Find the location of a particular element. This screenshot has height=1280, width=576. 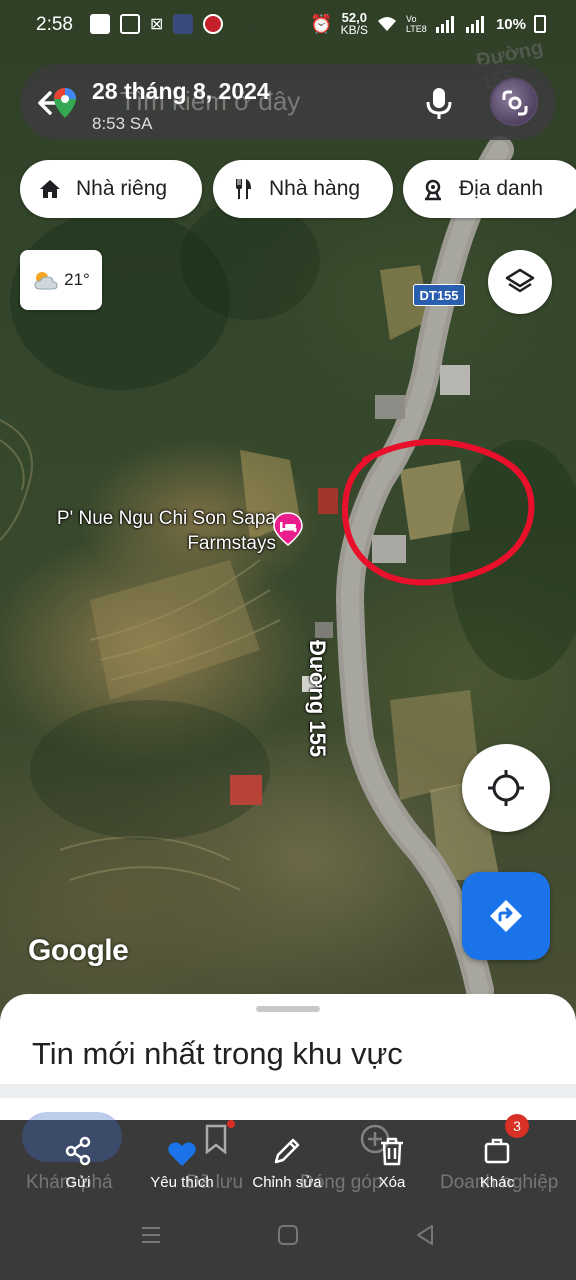

partly-cloudy-icon is located at coordinates (46, 281).